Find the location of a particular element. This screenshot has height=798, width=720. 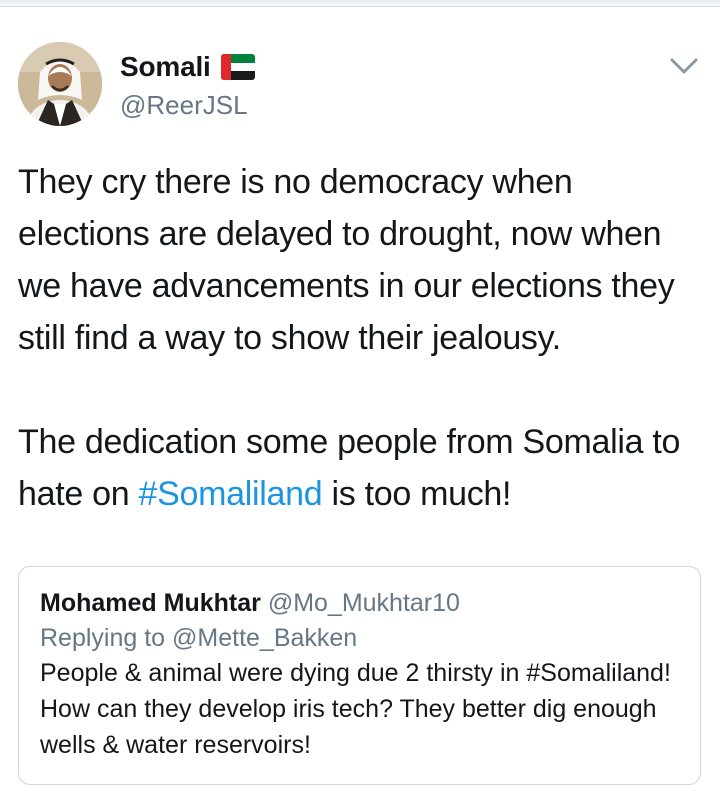

uae-flag-icon is located at coordinates (237, 67).